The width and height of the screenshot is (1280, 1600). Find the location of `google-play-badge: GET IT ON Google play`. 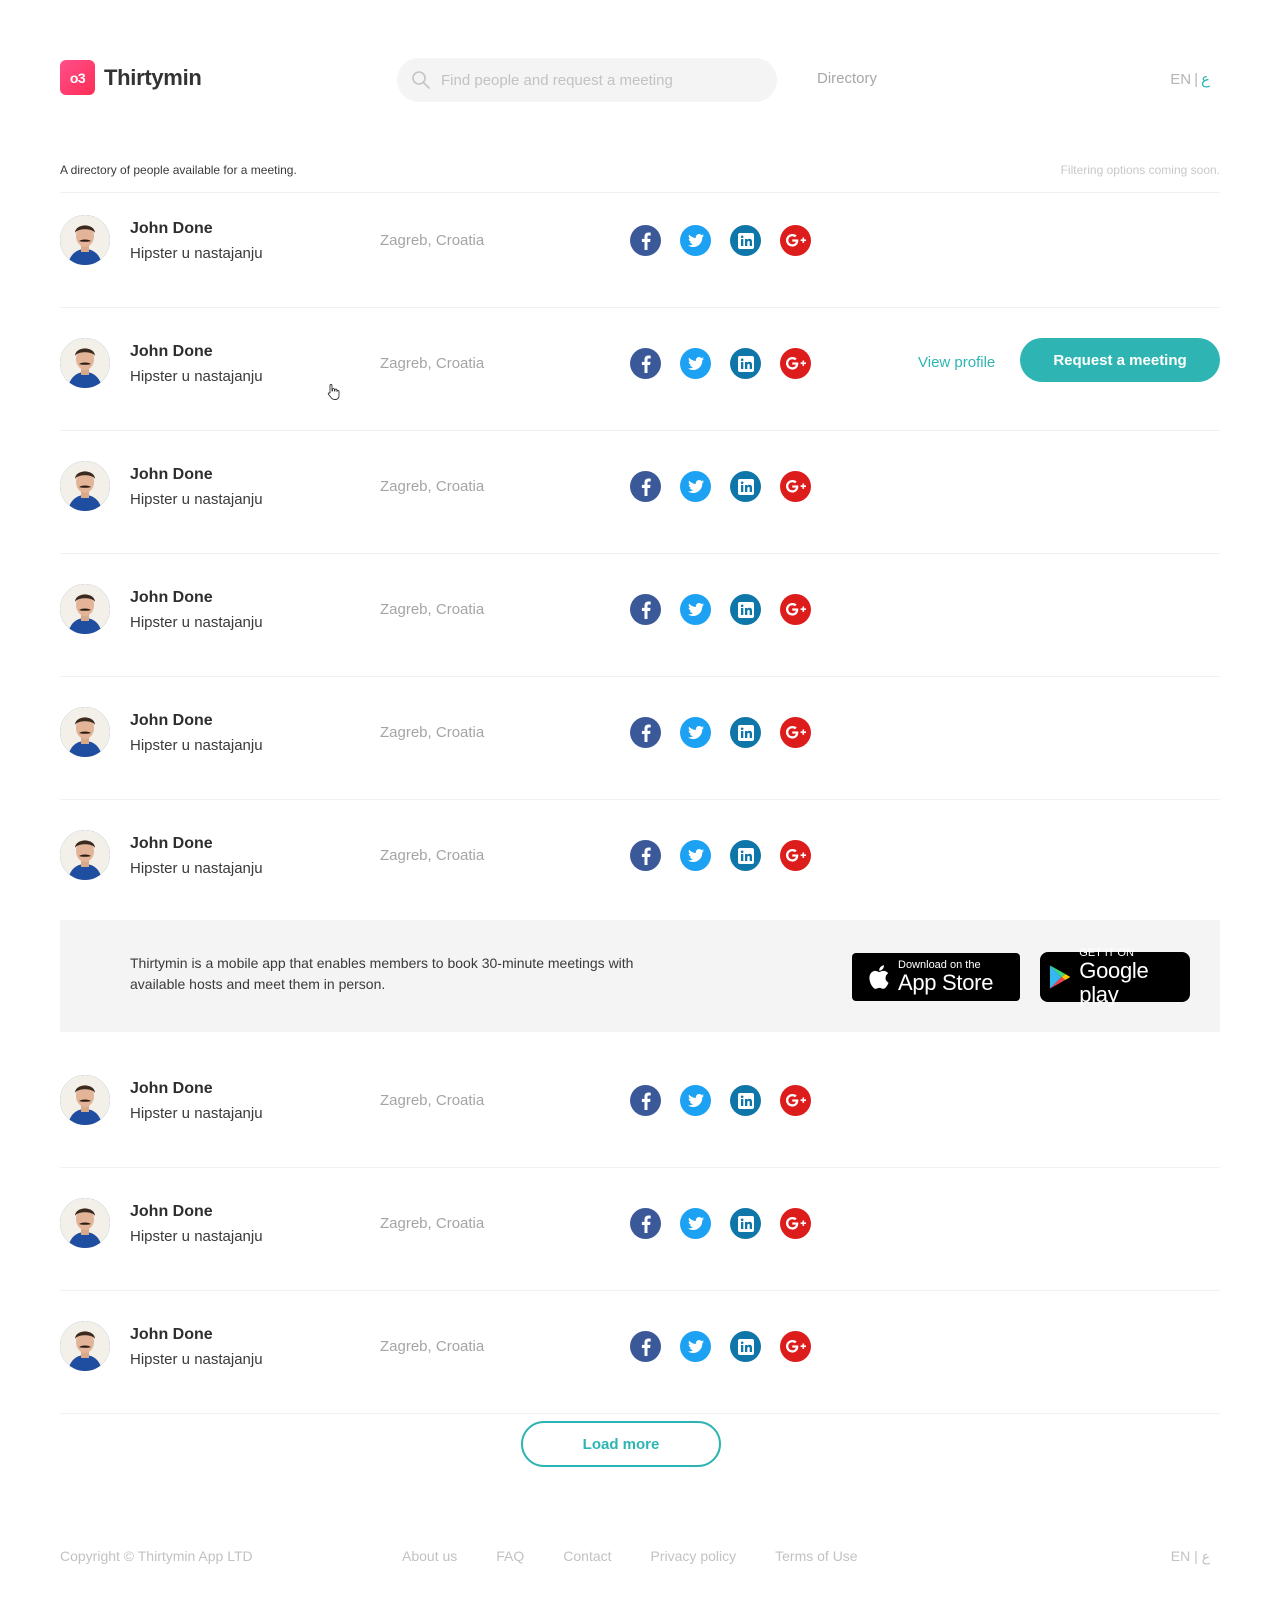

google-play-badge: GET IT ON Google play is located at coordinates (1115, 977).